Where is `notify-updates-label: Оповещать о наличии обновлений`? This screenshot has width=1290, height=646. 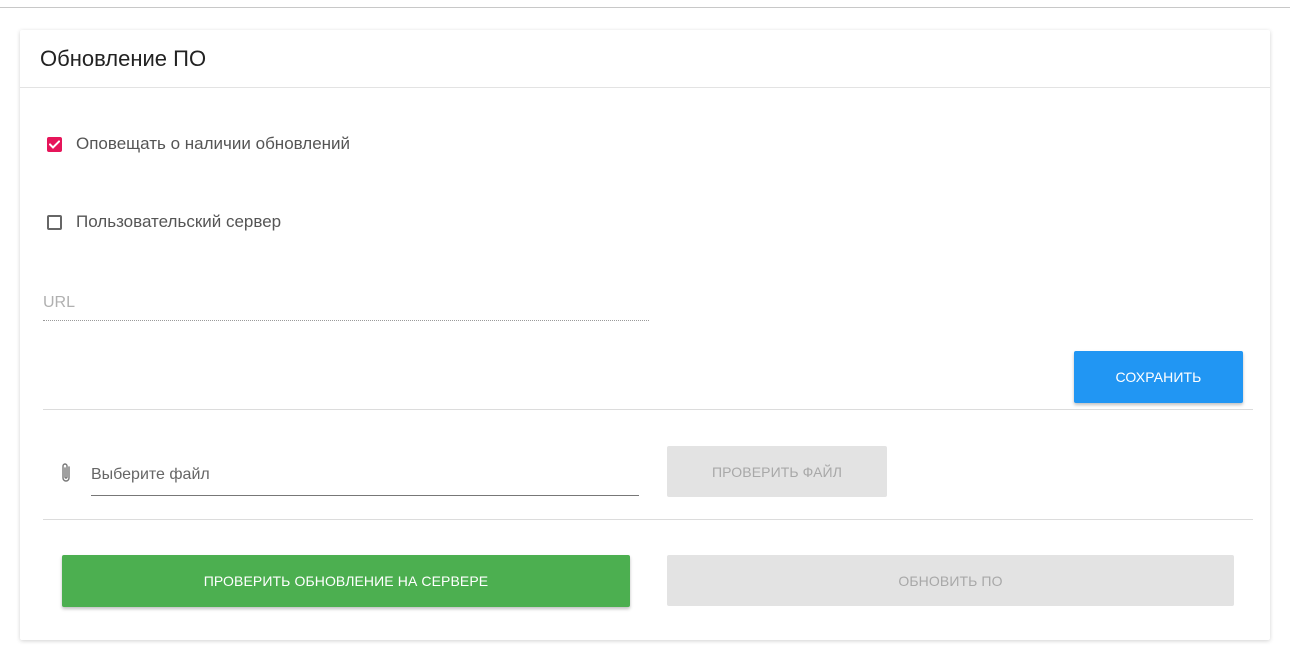 notify-updates-label: Оповещать о наличии обновлений is located at coordinates (213, 143).